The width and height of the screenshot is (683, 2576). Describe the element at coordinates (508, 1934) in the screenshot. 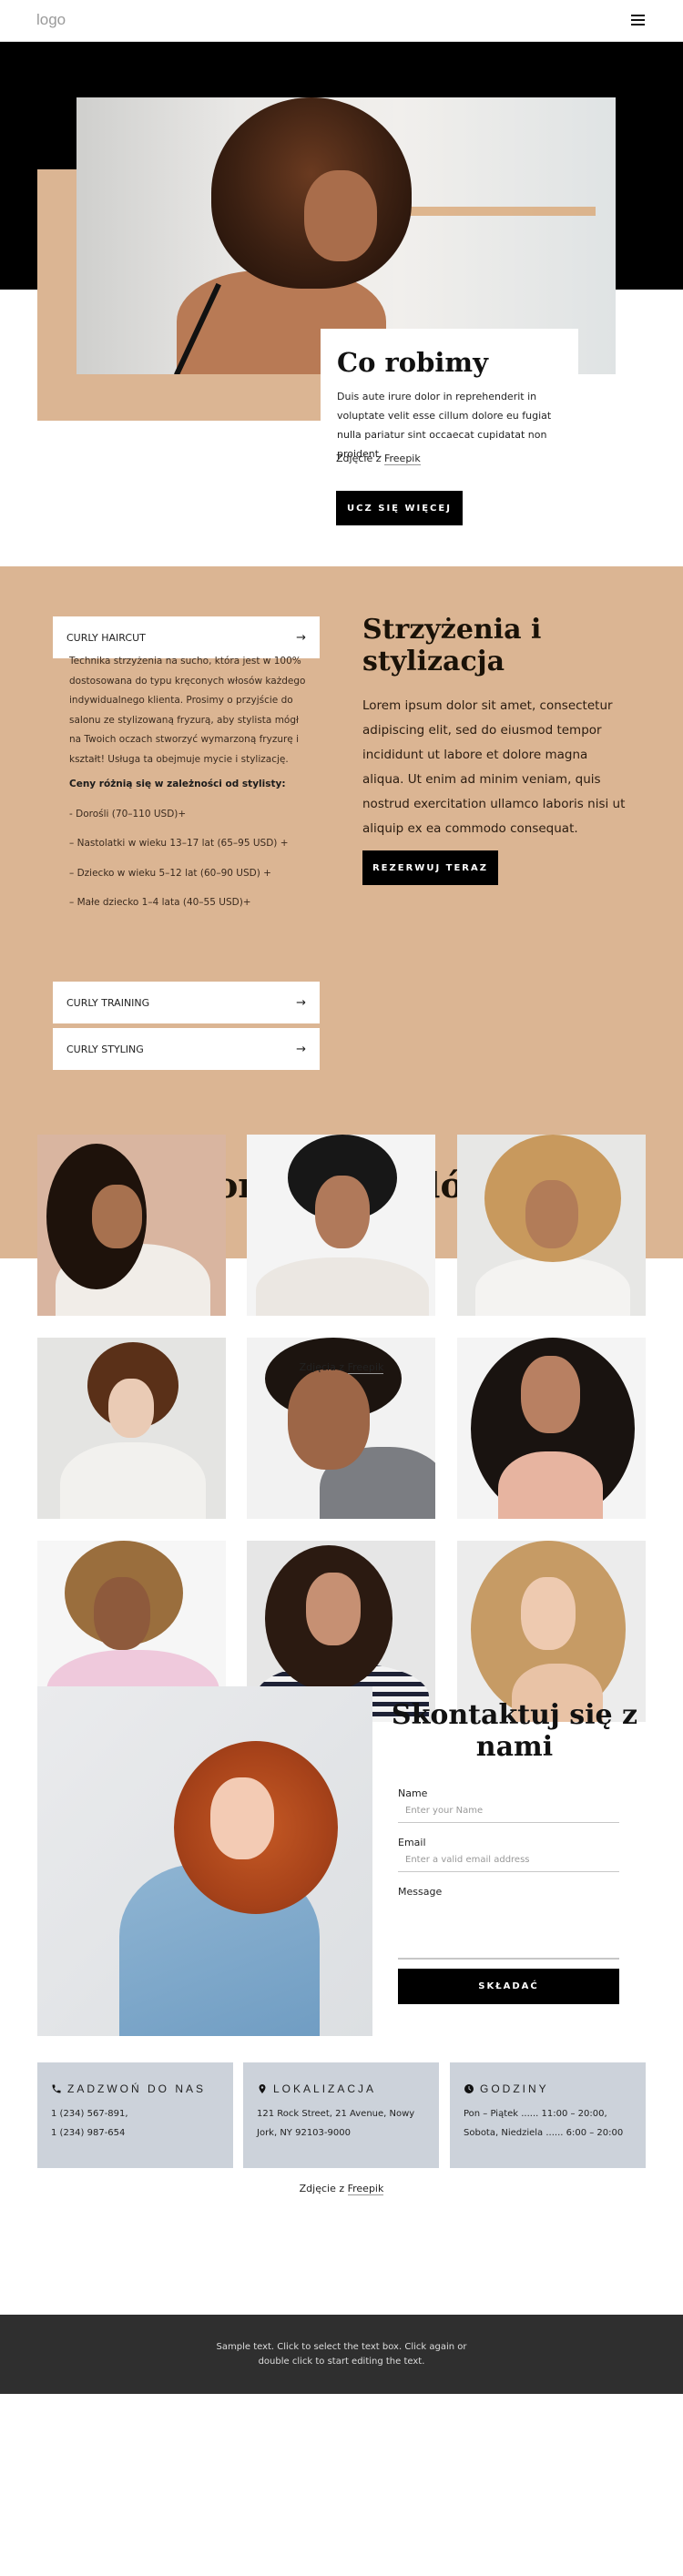

I see `message-textarea` at that location.